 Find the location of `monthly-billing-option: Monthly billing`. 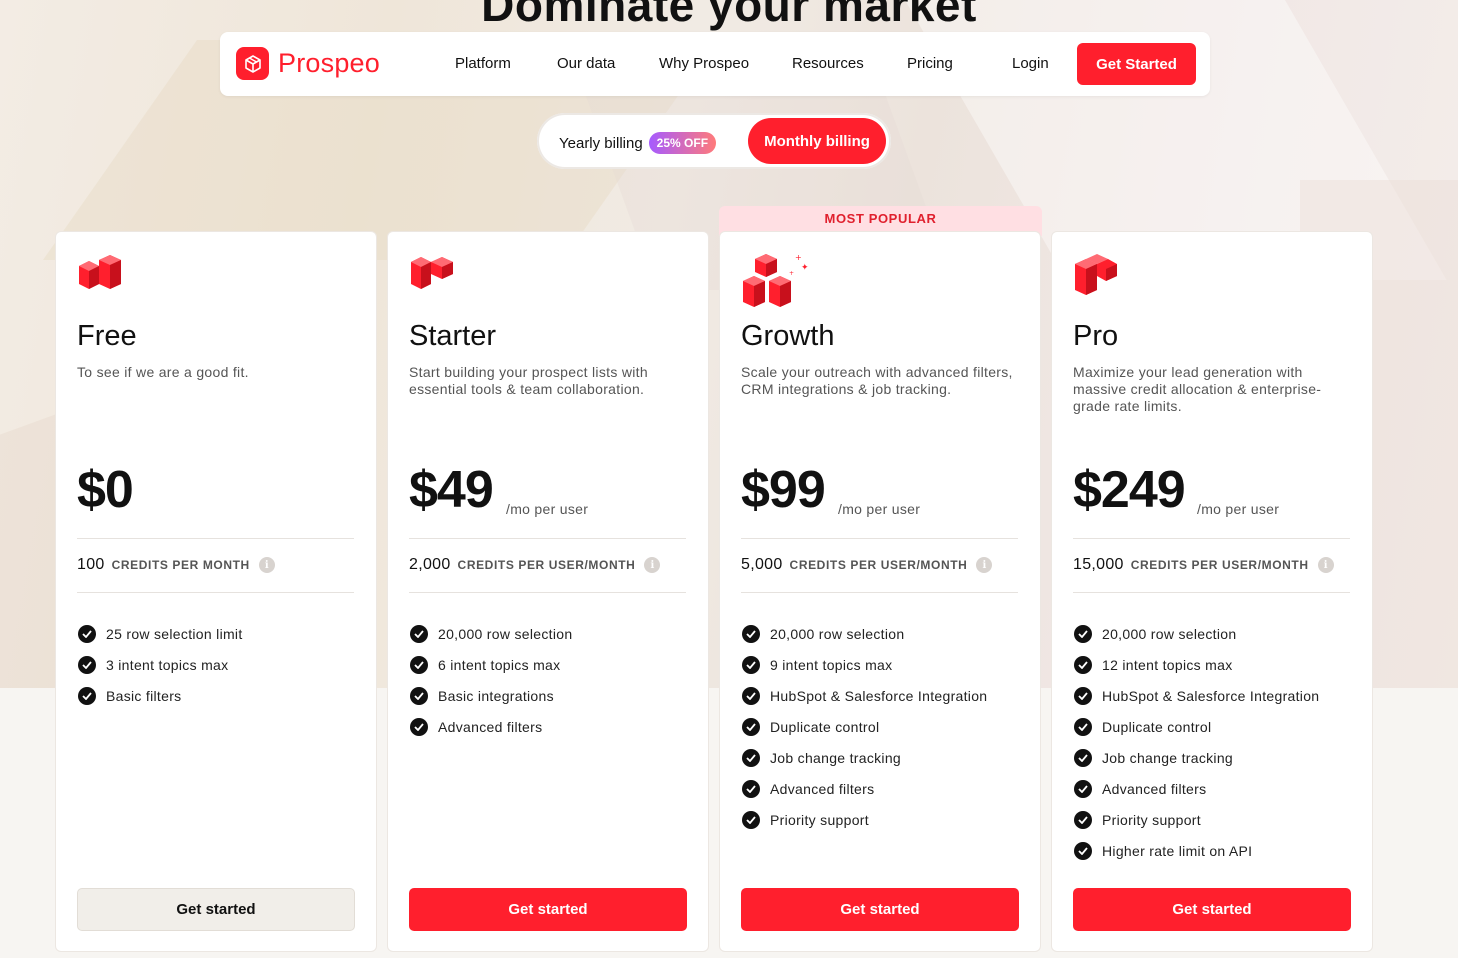

monthly-billing-option: Monthly billing is located at coordinates (817, 141).